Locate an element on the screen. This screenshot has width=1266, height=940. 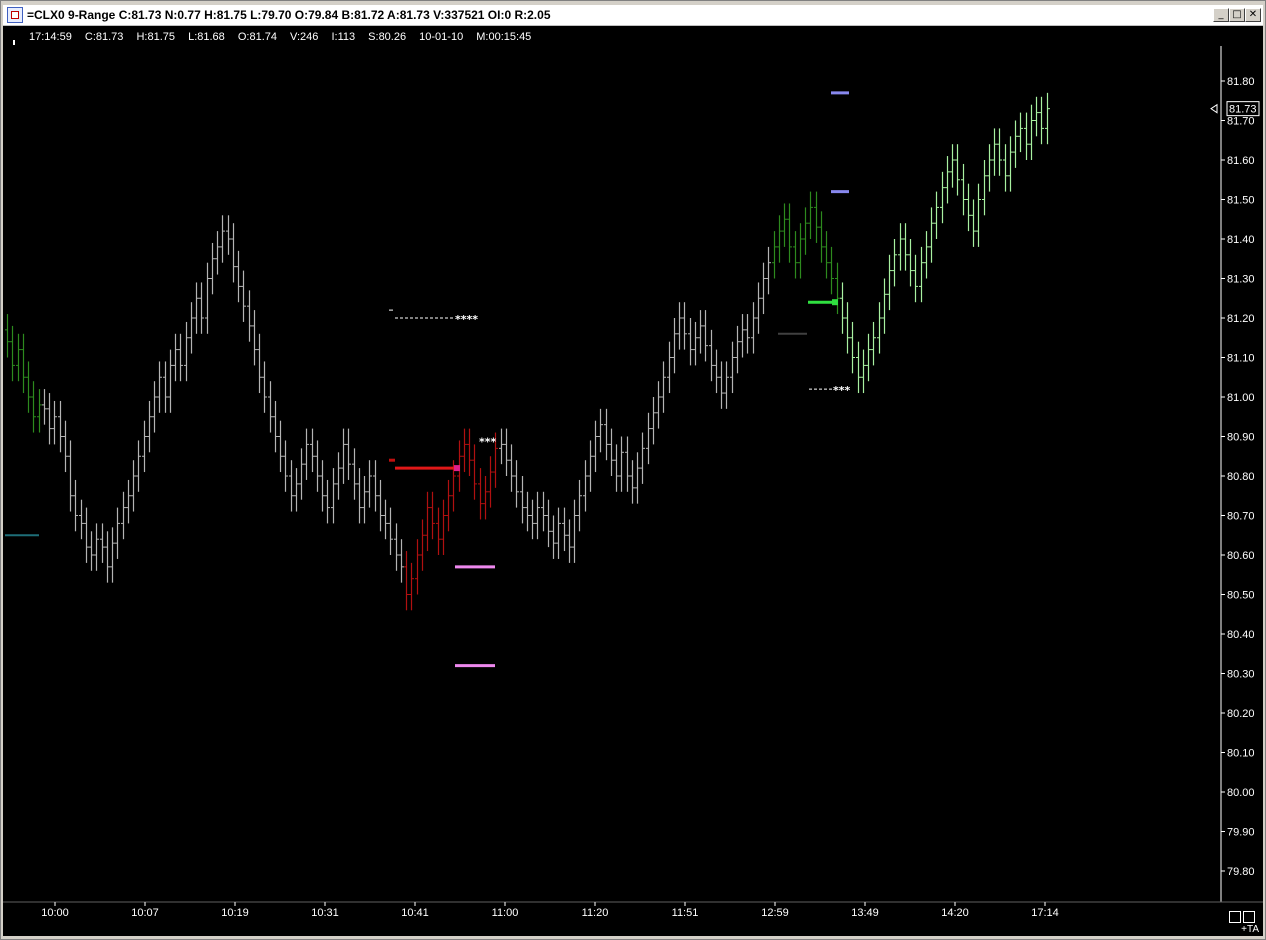
info-close: C:81.73 is located at coordinates (104, 37).